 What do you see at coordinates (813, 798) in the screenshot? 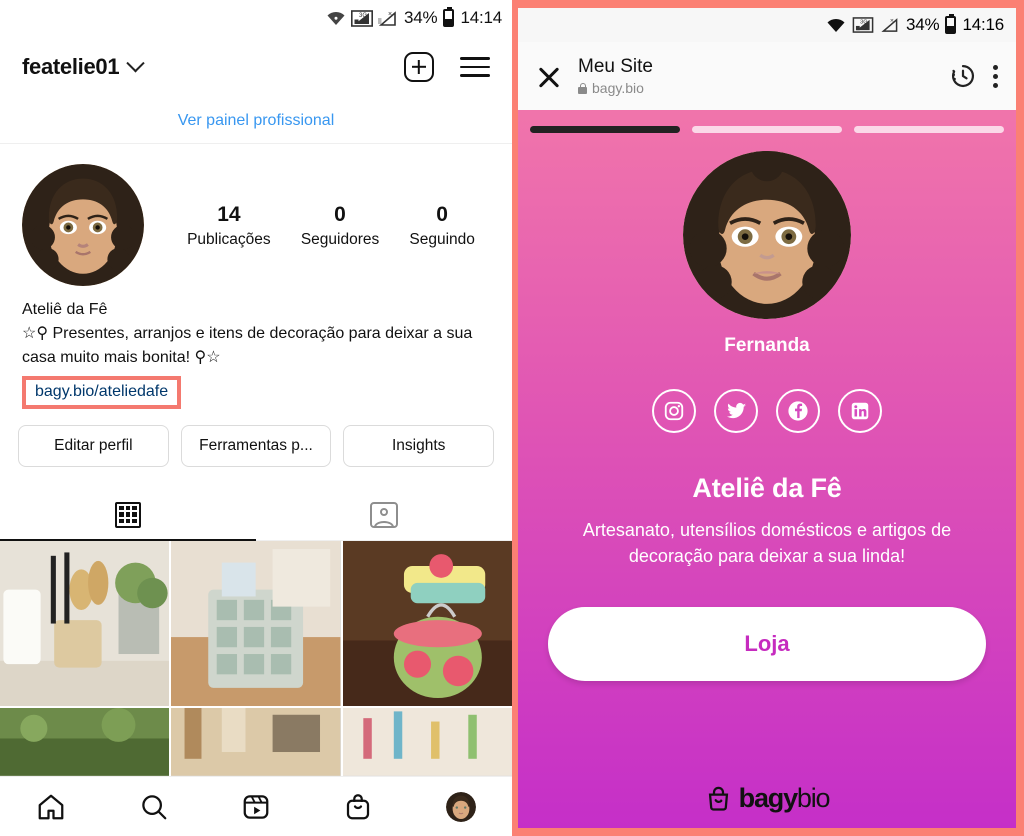
I see `bio-word: bio` at bounding box center [813, 798].